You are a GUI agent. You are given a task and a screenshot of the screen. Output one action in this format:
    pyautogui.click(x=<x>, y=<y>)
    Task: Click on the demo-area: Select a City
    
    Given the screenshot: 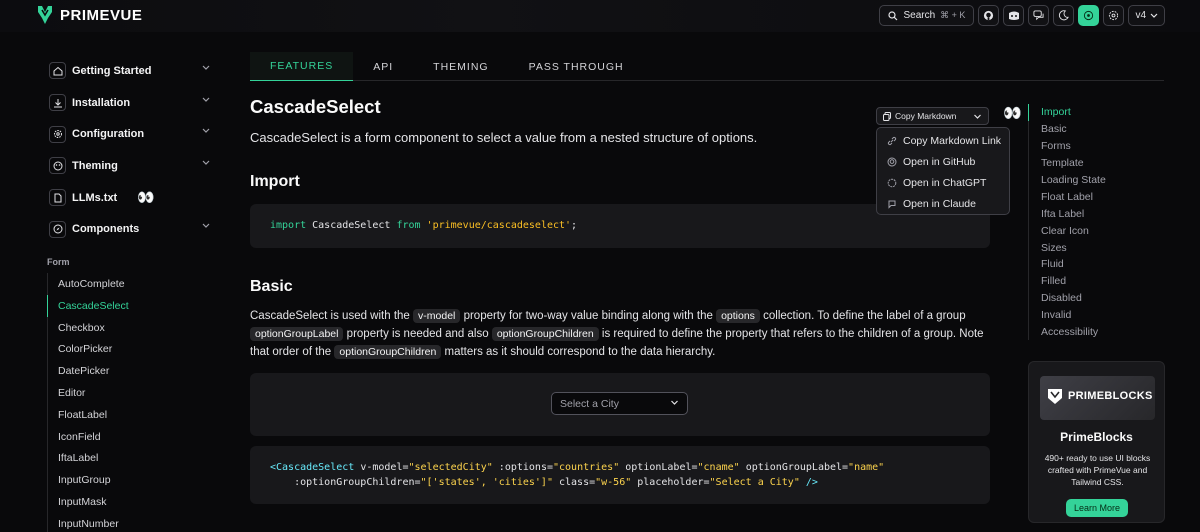 What is the action you would take?
    pyautogui.click(x=620, y=404)
    